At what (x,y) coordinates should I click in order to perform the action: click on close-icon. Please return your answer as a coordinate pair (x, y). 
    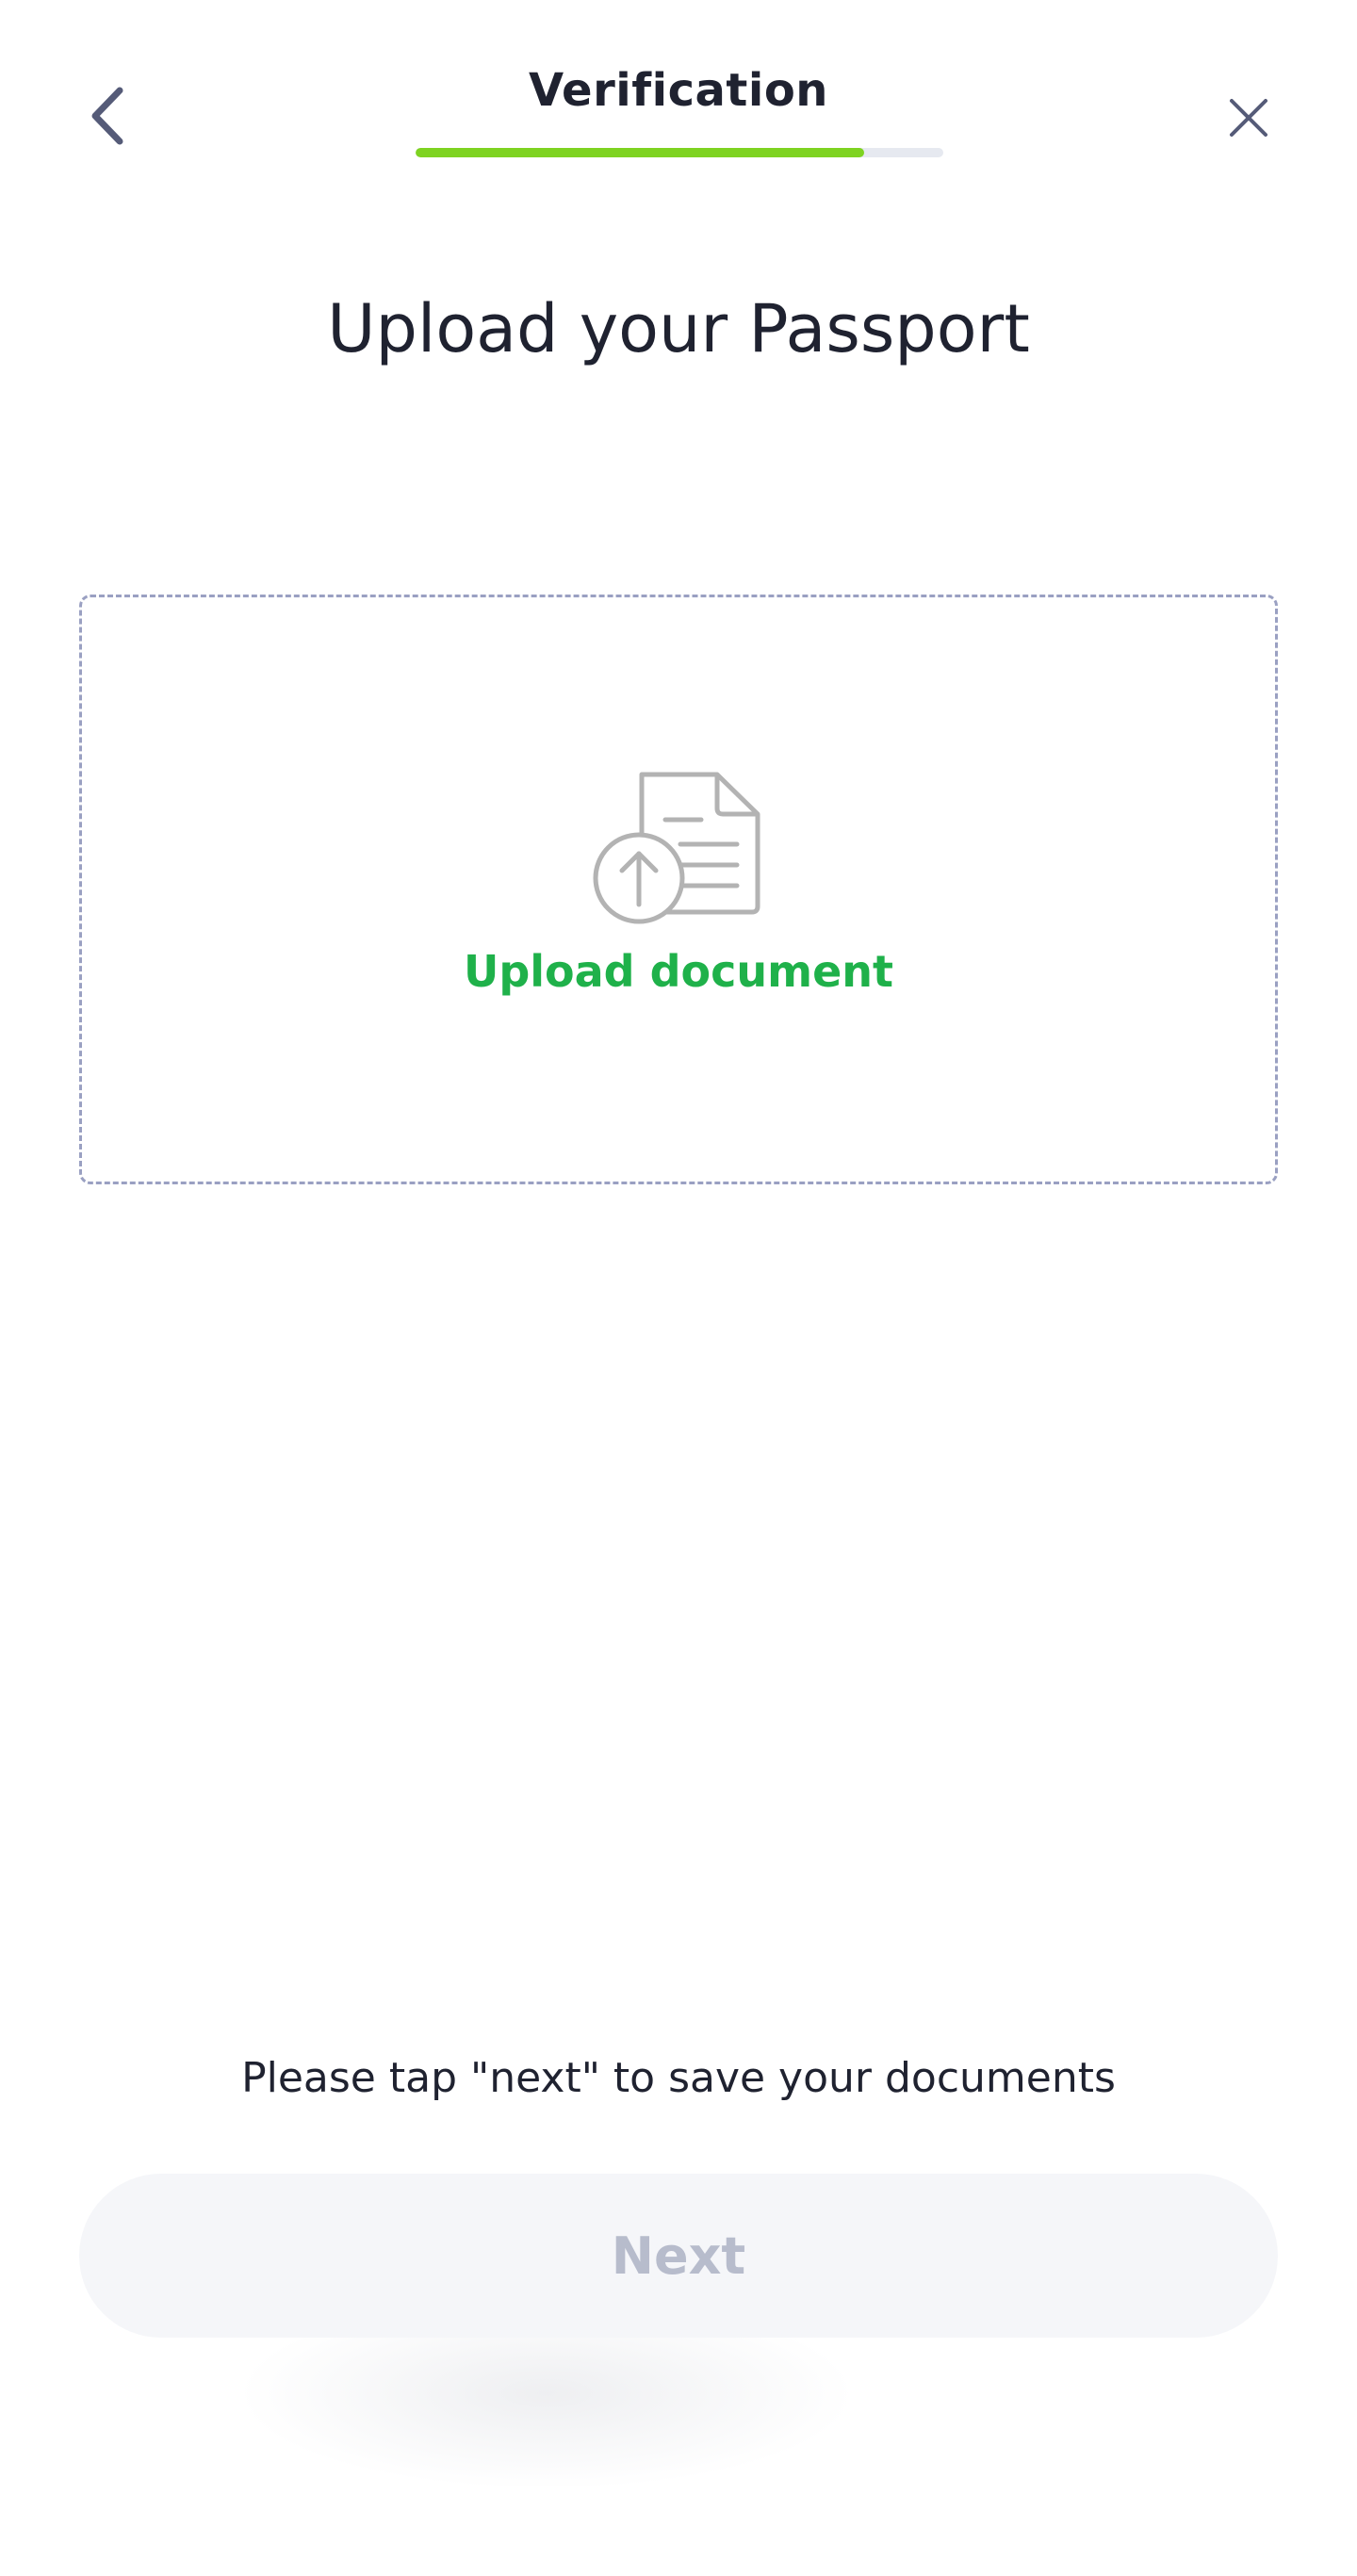
    Looking at the image, I should click on (1248, 118).